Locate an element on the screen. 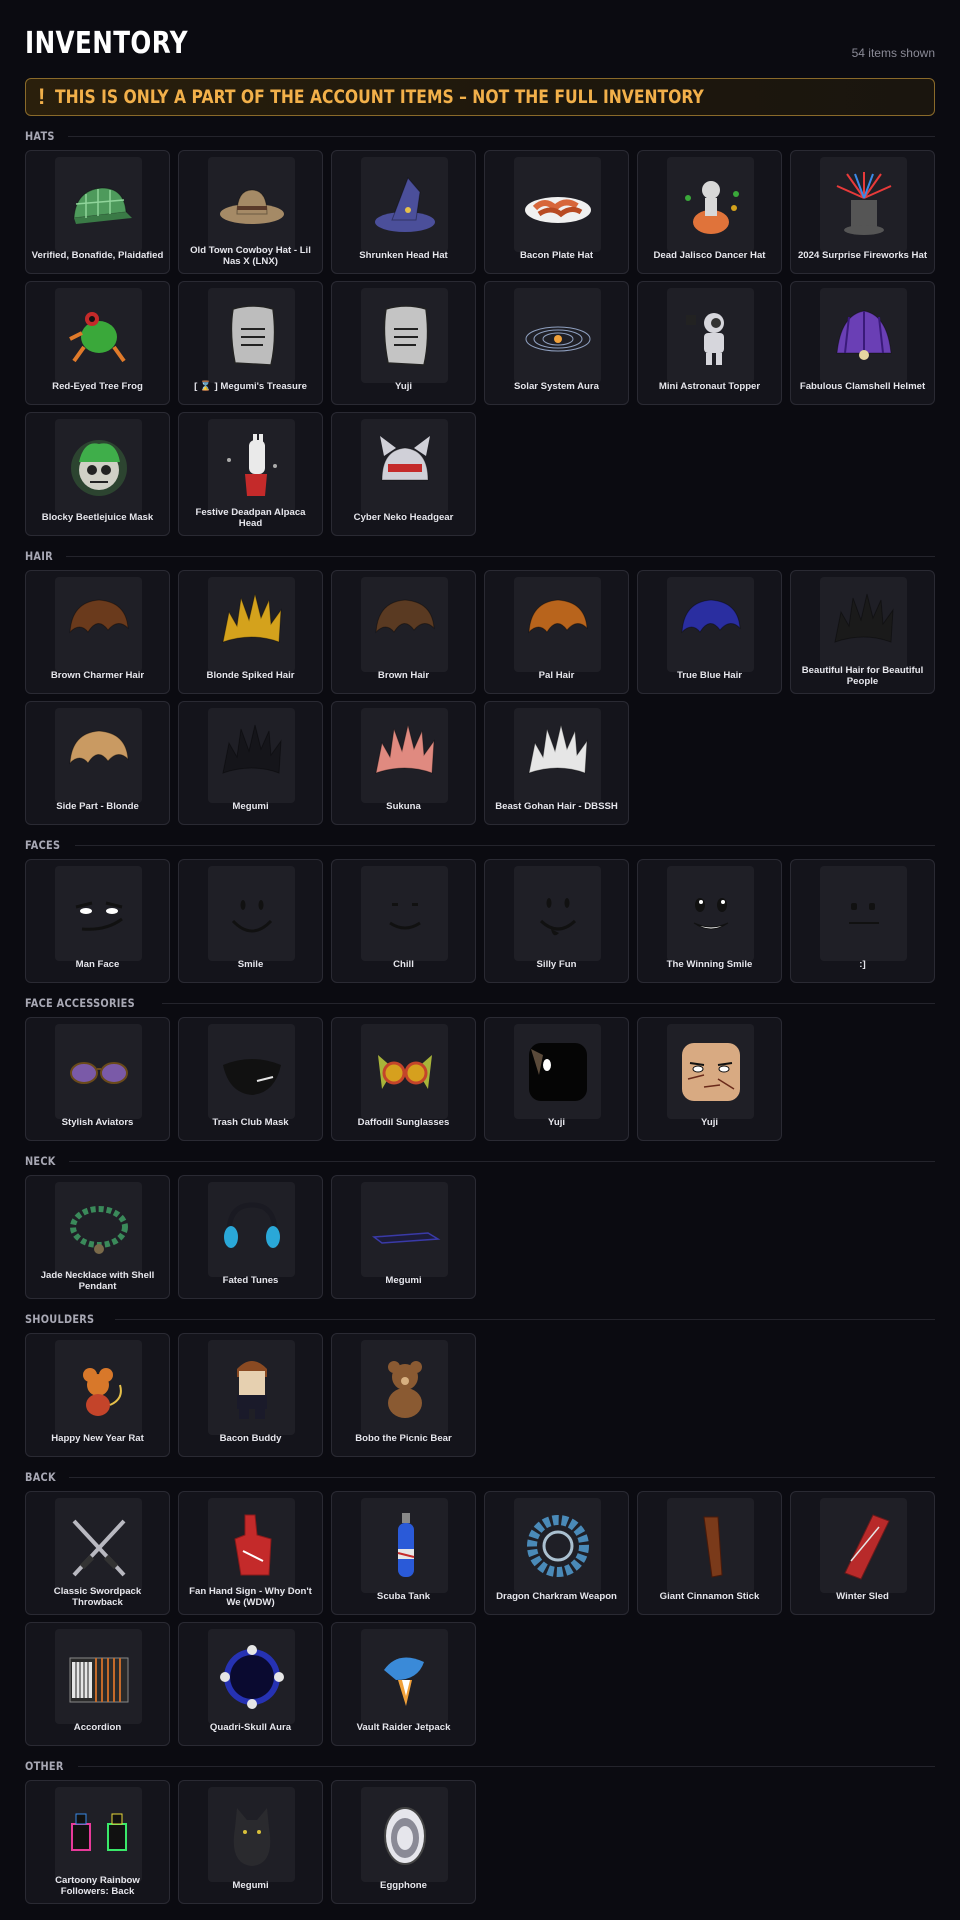 This screenshot has height=1920, width=960. item-card: Scuba Tank is located at coordinates (403, 1553).